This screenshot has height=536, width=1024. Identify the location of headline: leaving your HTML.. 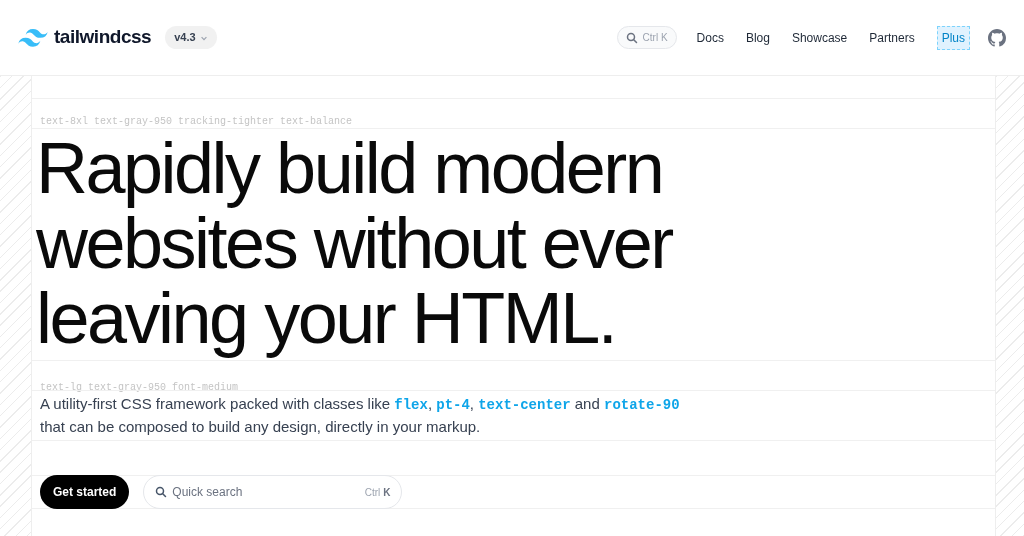
(326, 318).